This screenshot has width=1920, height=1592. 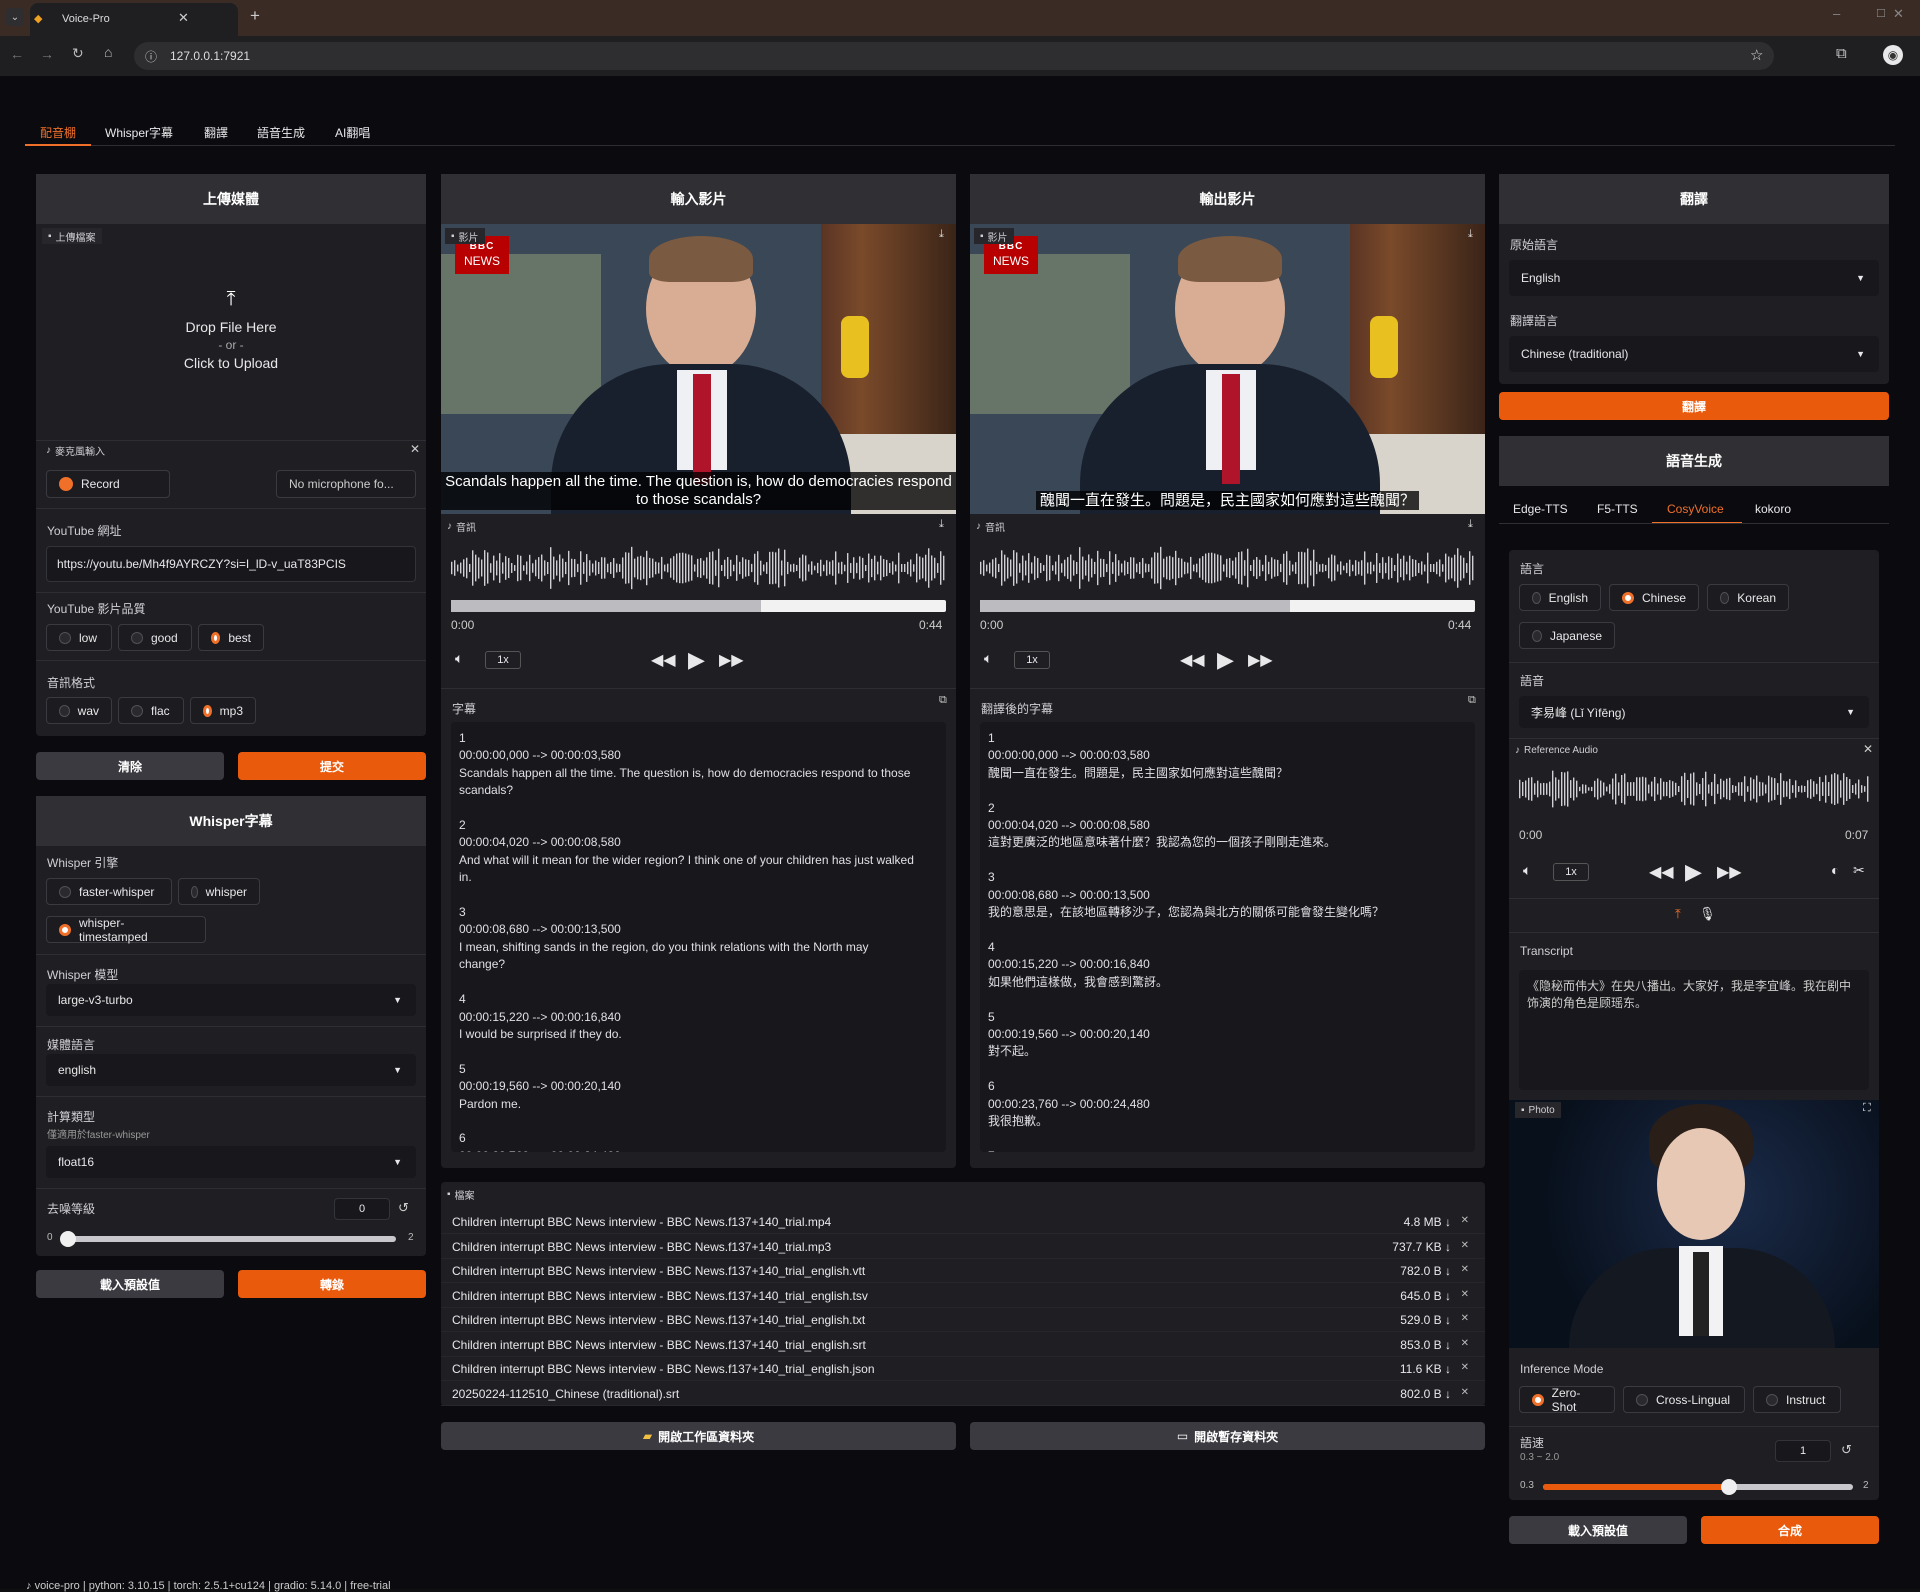 What do you see at coordinates (698, 606) in the screenshot?
I see `input-seek-bar` at bounding box center [698, 606].